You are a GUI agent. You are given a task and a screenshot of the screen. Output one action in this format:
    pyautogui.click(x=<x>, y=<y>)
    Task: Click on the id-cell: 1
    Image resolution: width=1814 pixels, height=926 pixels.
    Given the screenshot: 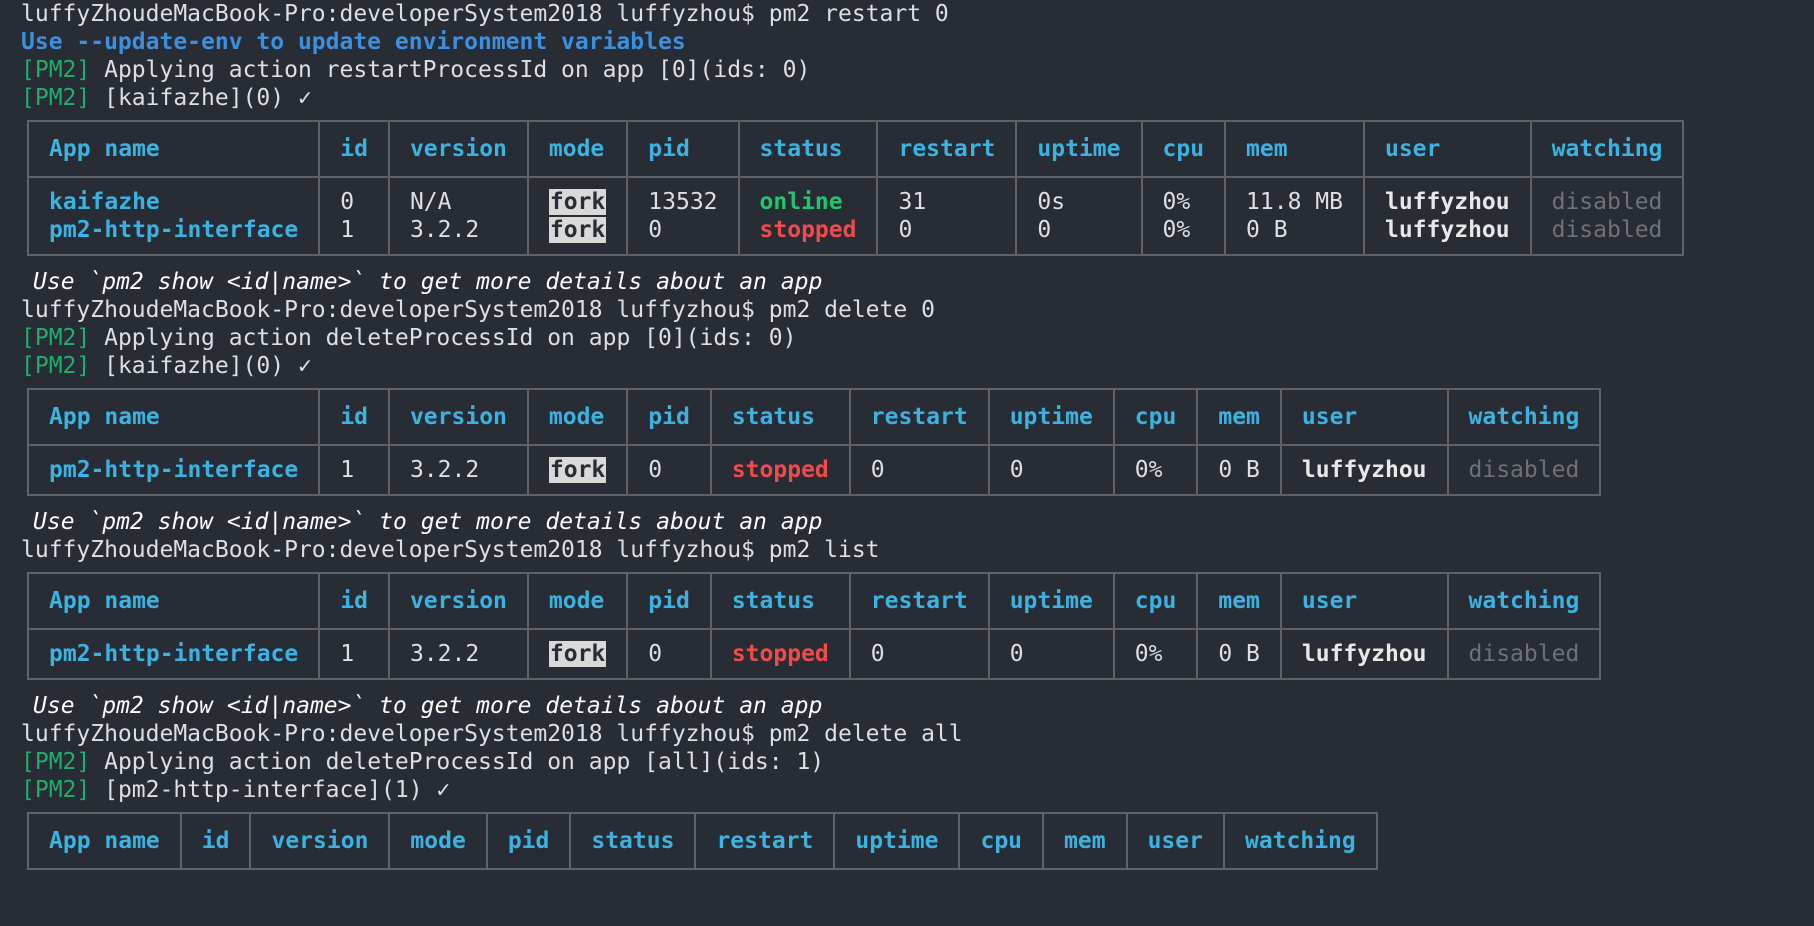 What is the action you would take?
    pyautogui.click(x=354, y=470)
    